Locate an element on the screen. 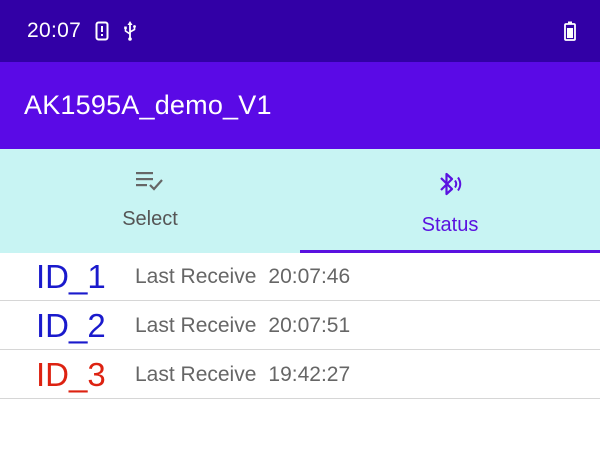 The height and width of the screenshot is (450, 600). last-receive-time: 19:42:27 is located at coordinates (309, 374).